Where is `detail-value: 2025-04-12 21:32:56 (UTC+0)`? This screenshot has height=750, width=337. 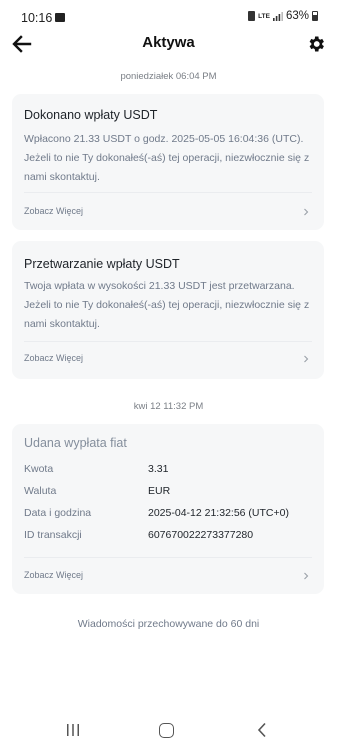
detail-value: 2025-04-12 21:32:56 (UTC+0) is located at coordinates (218, 513).